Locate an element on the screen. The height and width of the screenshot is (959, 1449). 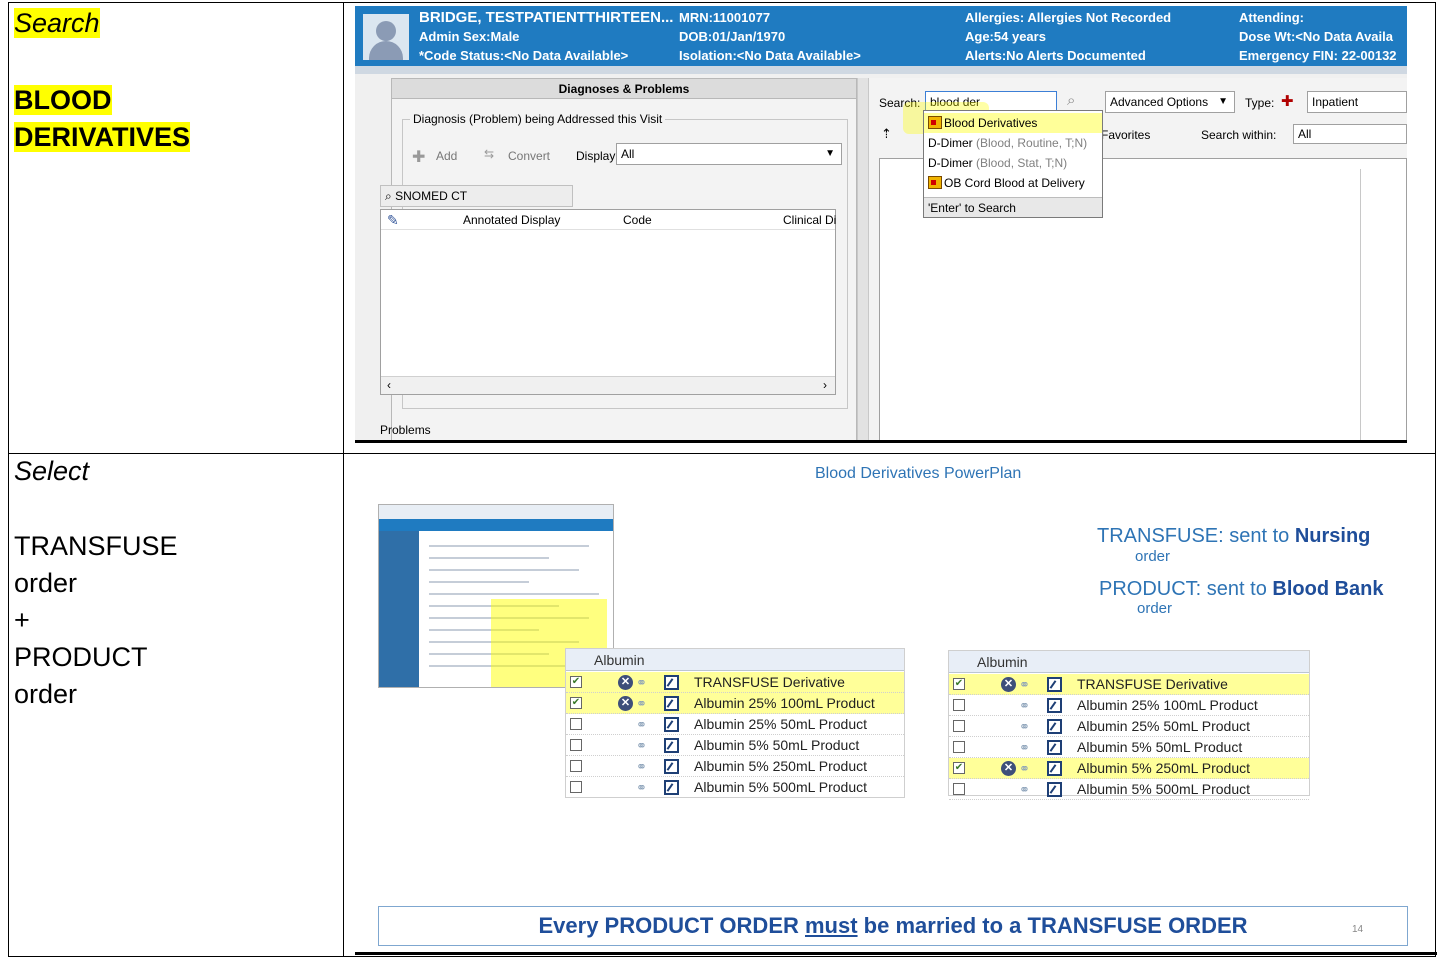
step-1-target: BLOOD DERIVATIVES is located at coordinates (102, 118).